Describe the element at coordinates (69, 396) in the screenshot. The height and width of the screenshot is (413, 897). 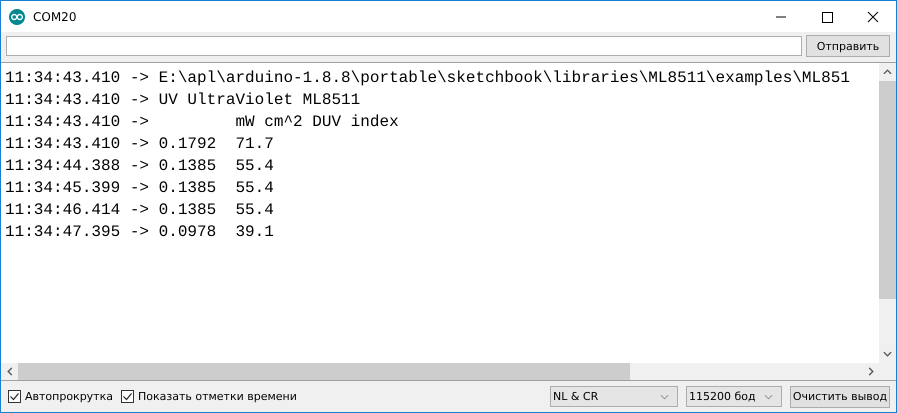
I see `checkbox-label: Автопрокрутка` at that location.